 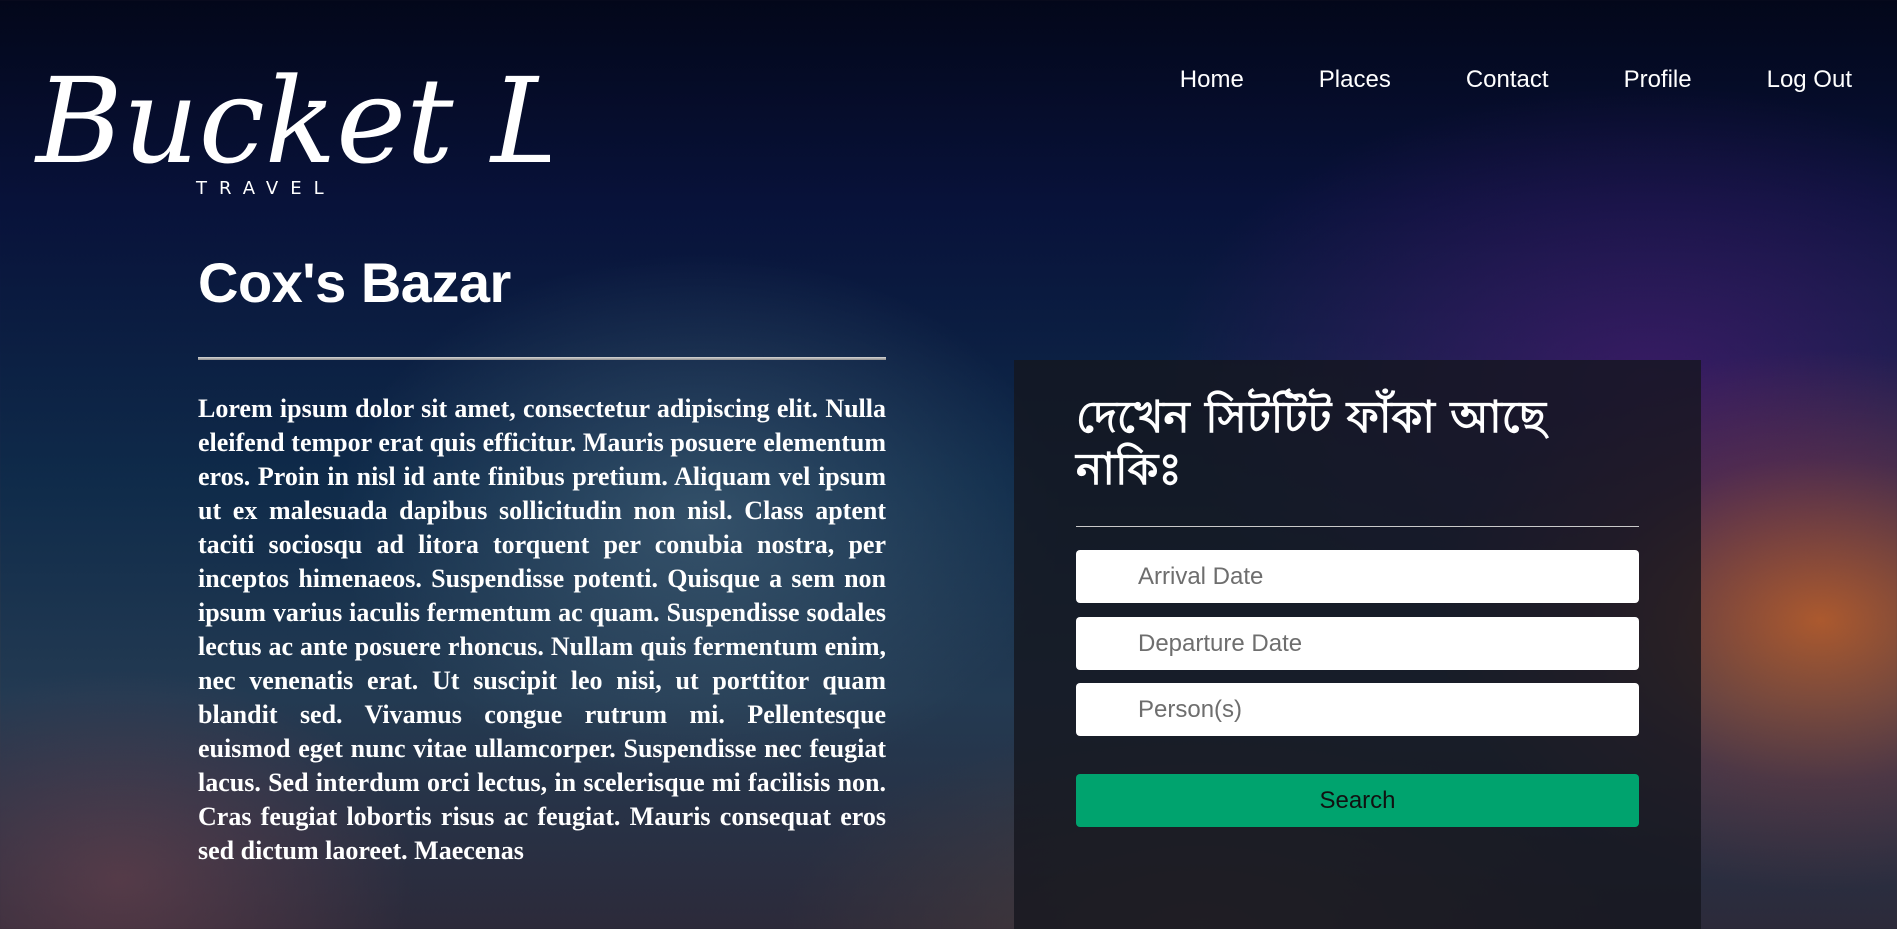 What do you see at coordinates (1357, 526) in the screenshot?
I see `booking-divider` at bounding box center [1357, 526].